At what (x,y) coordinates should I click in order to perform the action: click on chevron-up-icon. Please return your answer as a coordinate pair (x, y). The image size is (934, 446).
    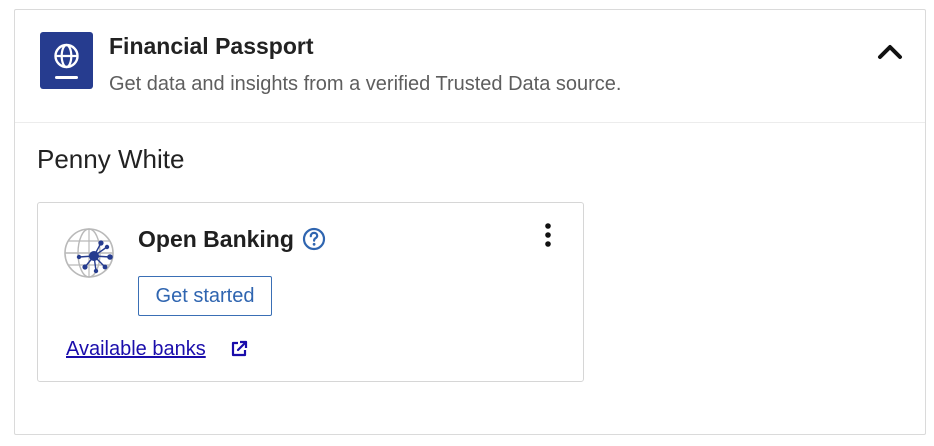
    Looking at the image, I should click on (890, 51).